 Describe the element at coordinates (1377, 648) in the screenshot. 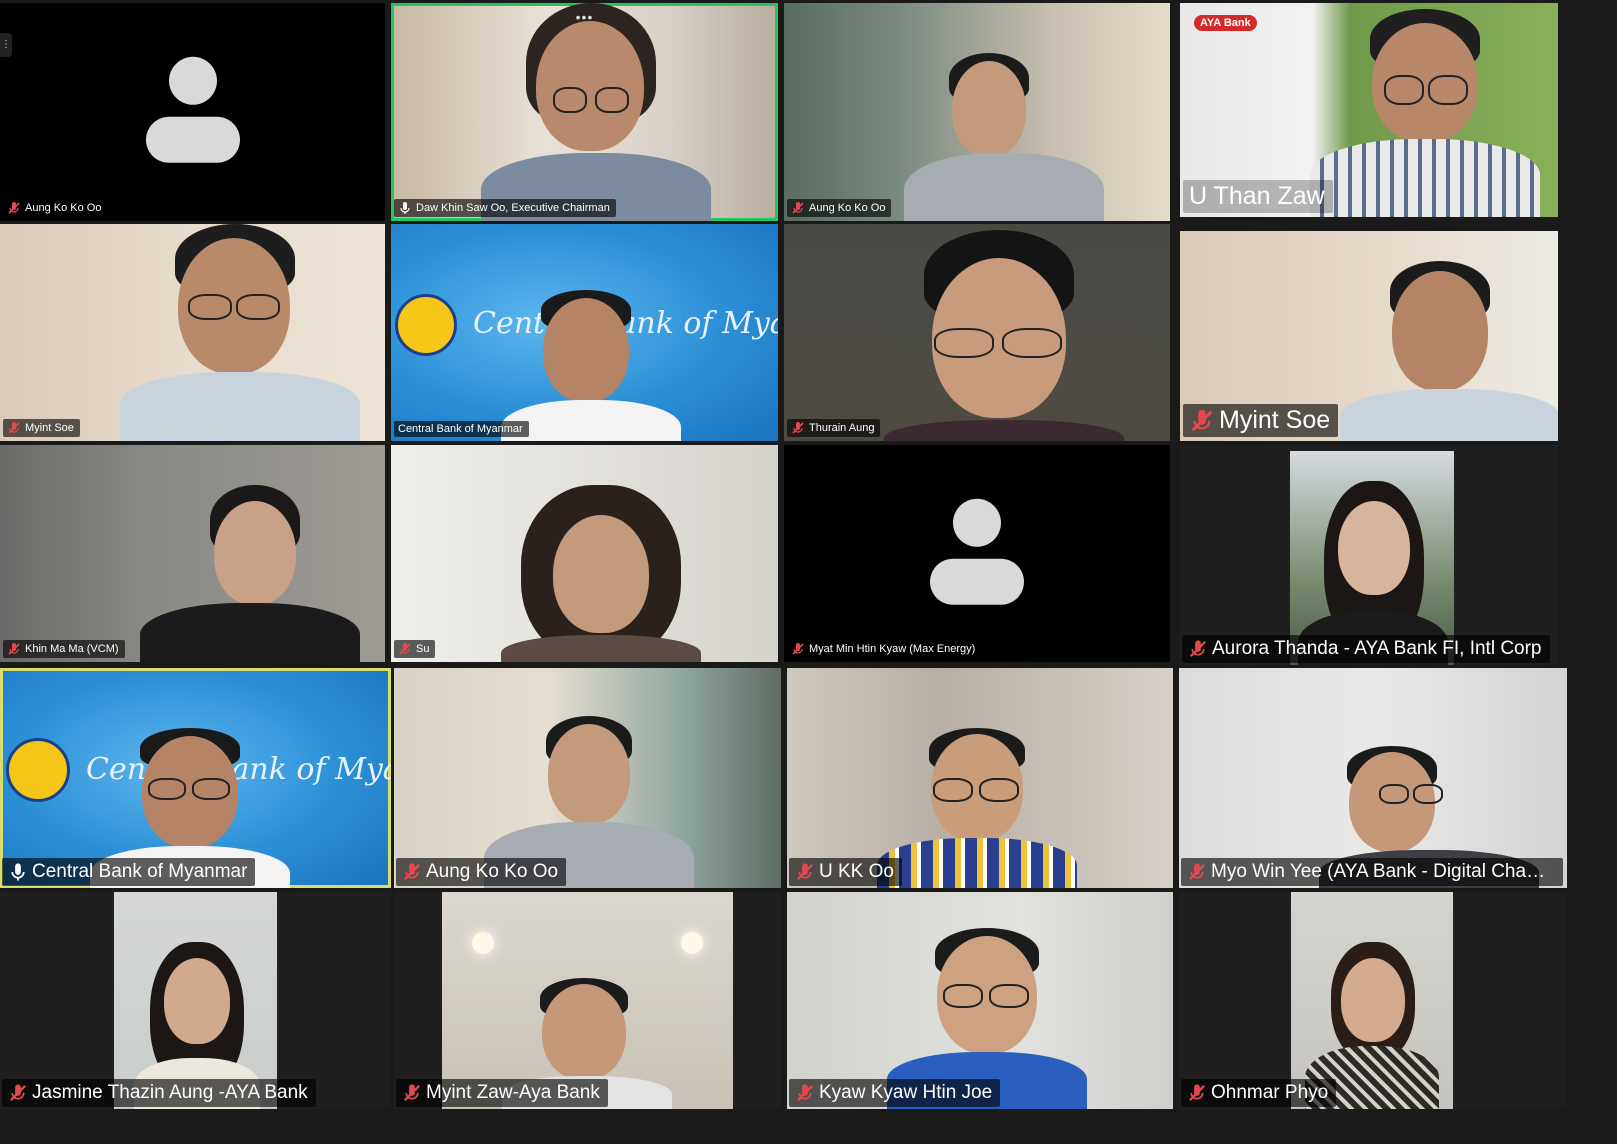

I see `participant-name: Aurora Thanda - AYA Bank FI, Intl Corp` at that location.